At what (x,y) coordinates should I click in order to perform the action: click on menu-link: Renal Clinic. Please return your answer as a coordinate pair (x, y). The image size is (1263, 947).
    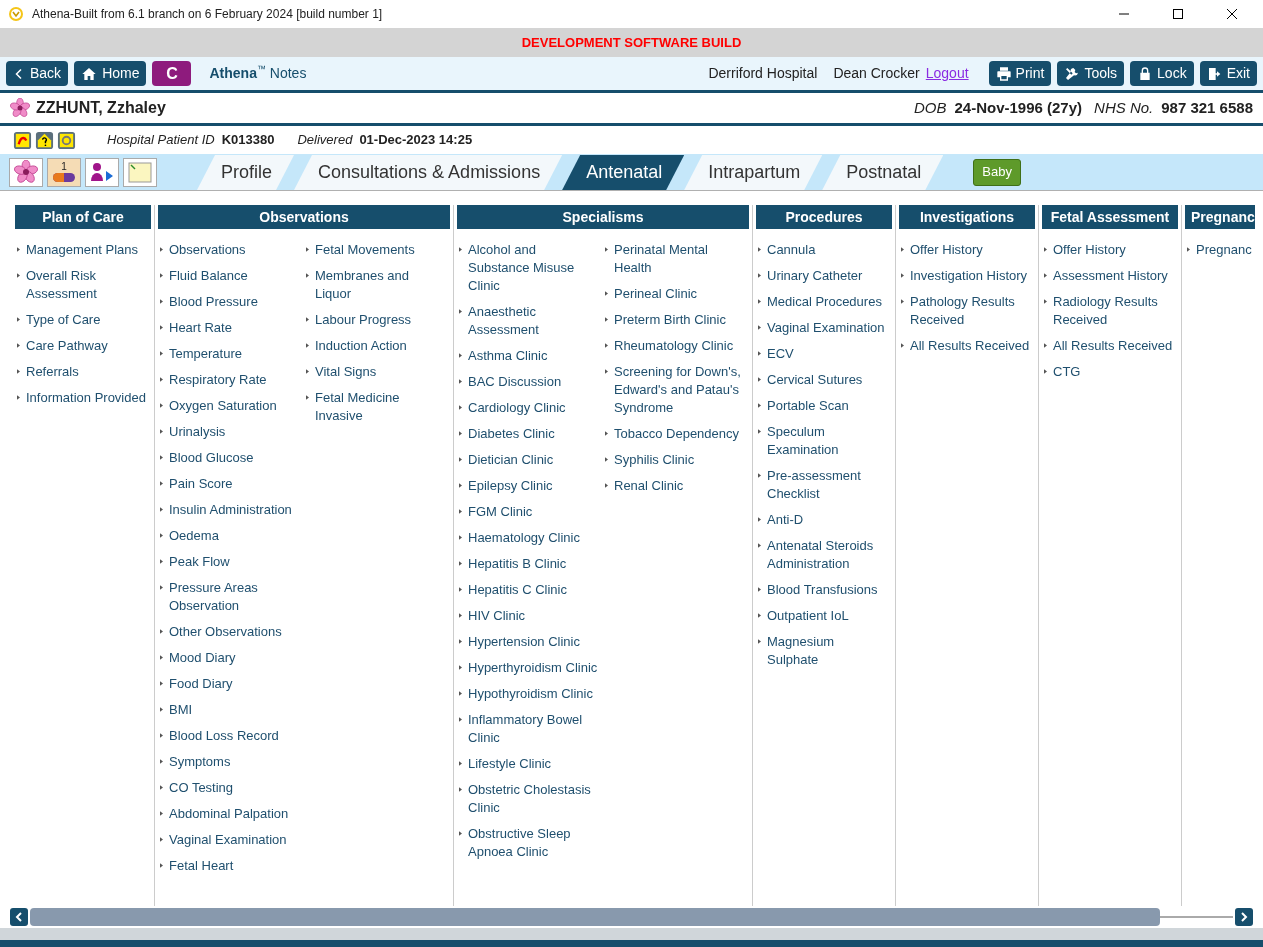
    Looking at the image, I should click on (649, 486).